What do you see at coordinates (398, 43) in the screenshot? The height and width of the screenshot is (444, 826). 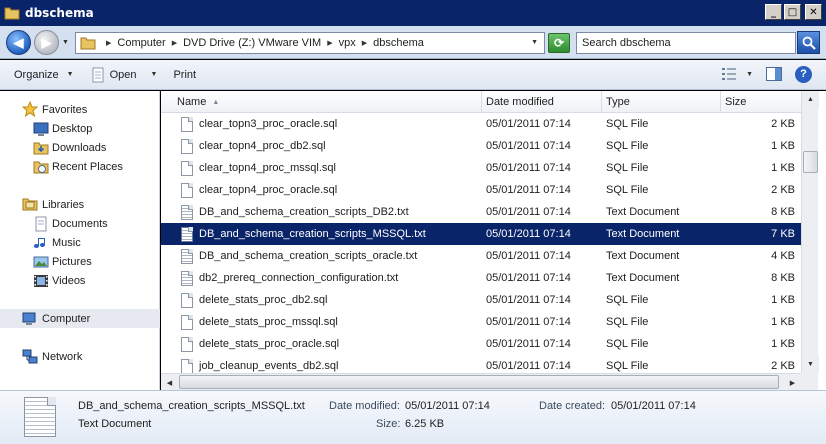 I see `breadcrumb-dbschema: dbschema` at bounding box center [398, 43].